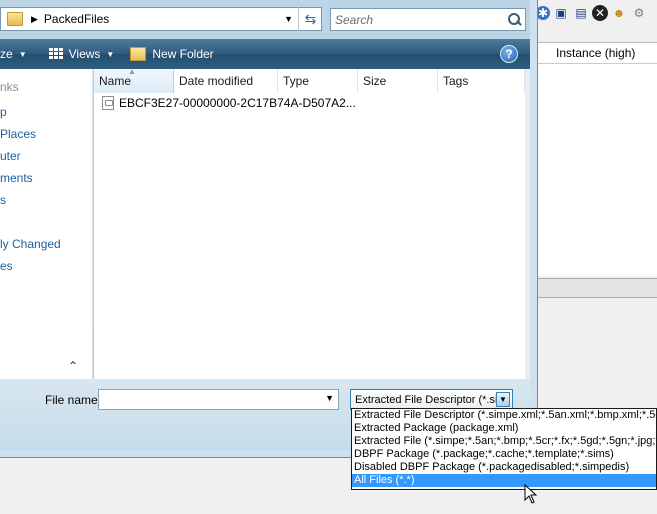 The height and width of the screenshot is (514, 657). What do you see at coordinates (398, 81) in the screenshot?
I see `column-header-size: Size` at bounding box center [398, 81].